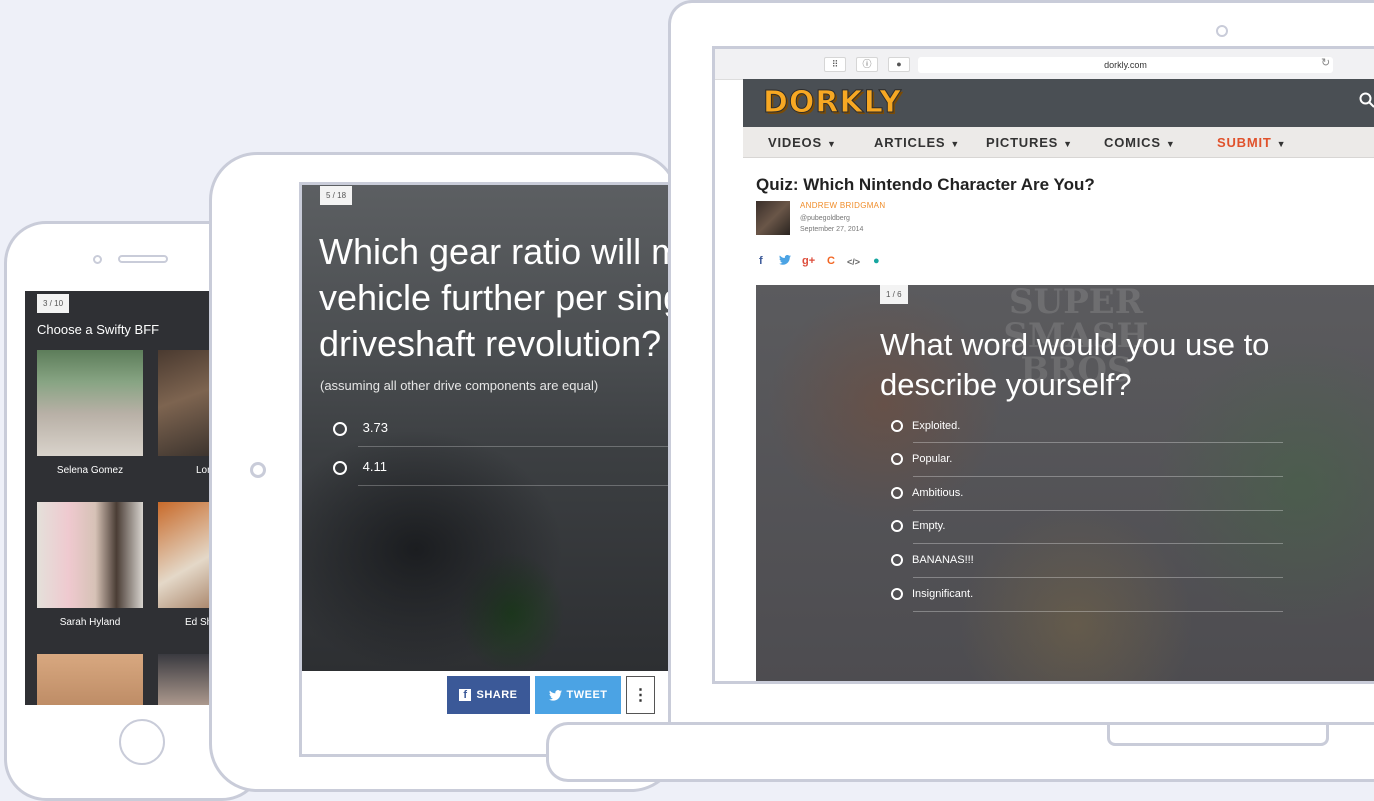 This screenshot has width=1374, height=801. What do you see at coordinates (917, 142) in the screenshot?
I see `nav-item-articles: ARTICLES▼` at bounding box center [917, 142].